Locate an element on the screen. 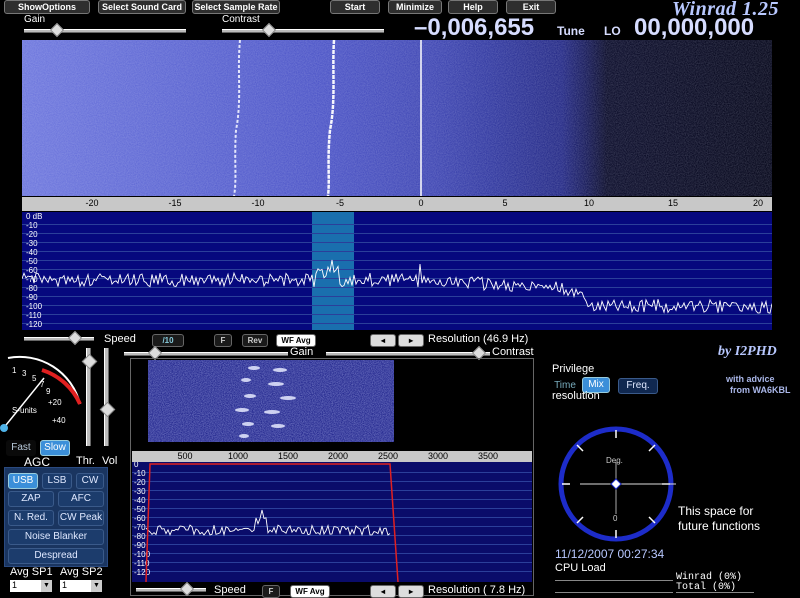  rev-button: Rev is located at coordinates (255, 340).